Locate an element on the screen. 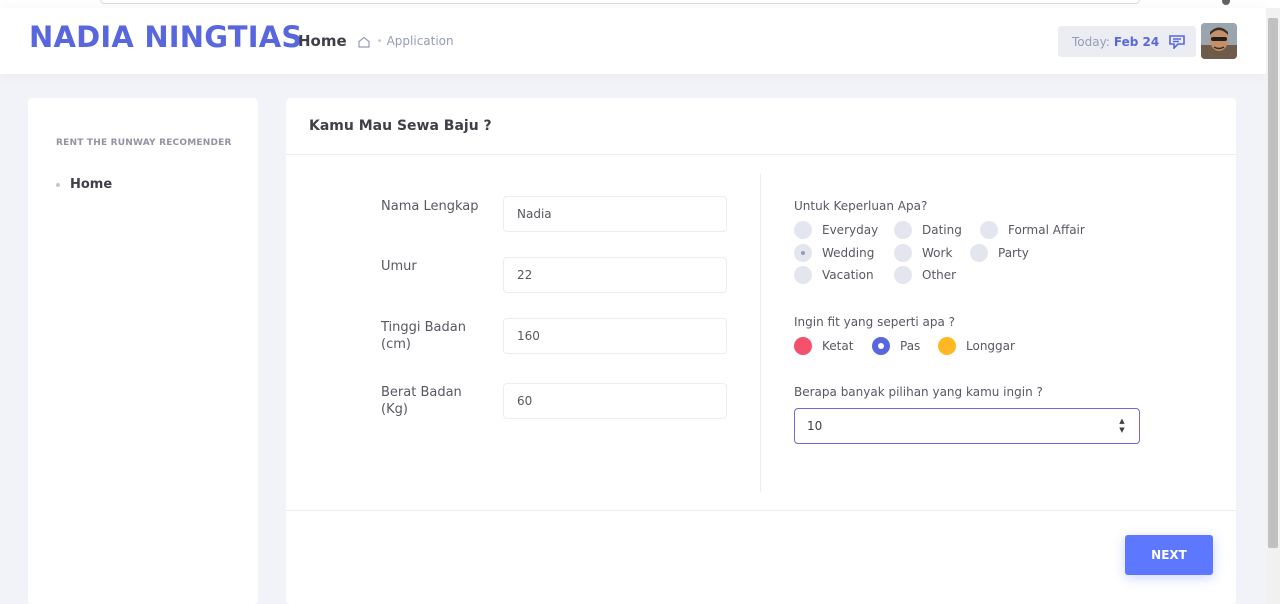 The width and height of the screenshot is (1280, 604). option-ketat-label: Ketat is located at coordinates (838, 346).